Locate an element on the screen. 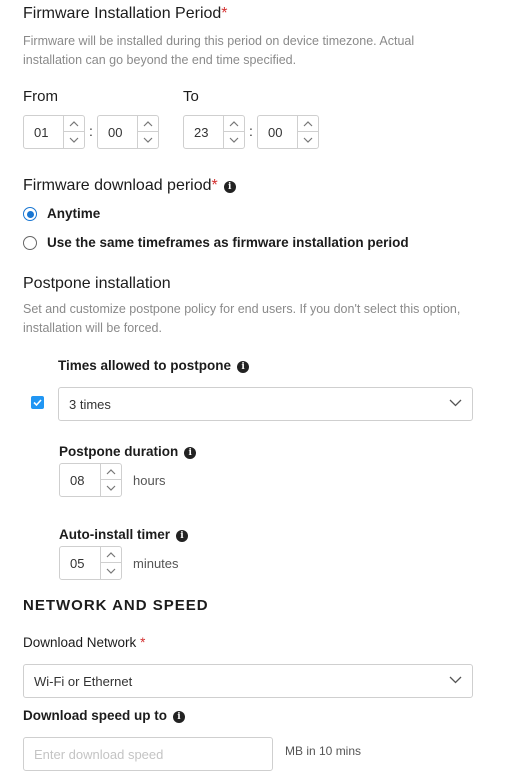 This screenshot has height=781, width=515. to-minute-stepper: 00 is located at coordinates (288, 132).